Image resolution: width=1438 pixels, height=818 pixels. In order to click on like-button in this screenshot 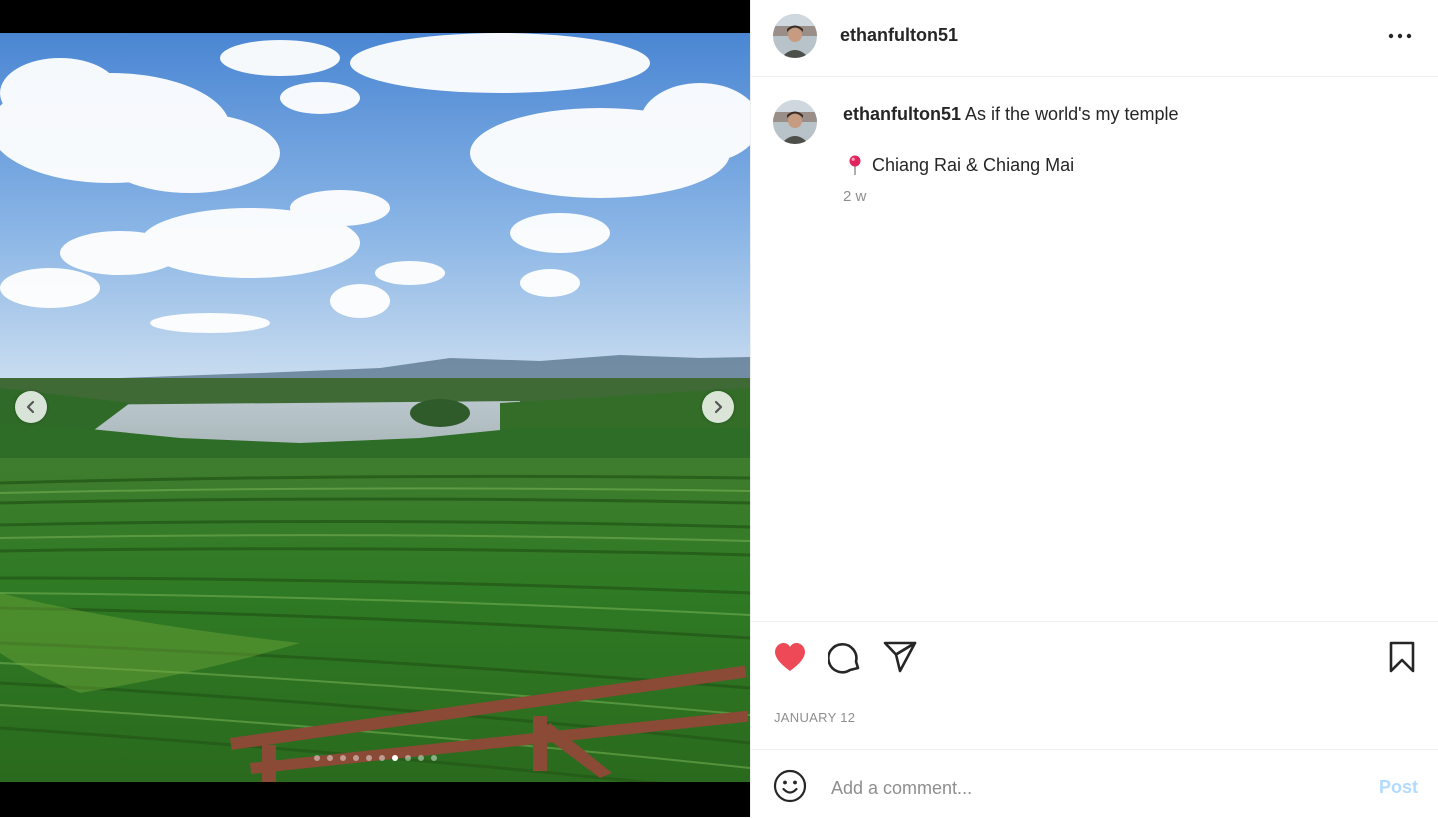, I will do `click(790, 657)`.